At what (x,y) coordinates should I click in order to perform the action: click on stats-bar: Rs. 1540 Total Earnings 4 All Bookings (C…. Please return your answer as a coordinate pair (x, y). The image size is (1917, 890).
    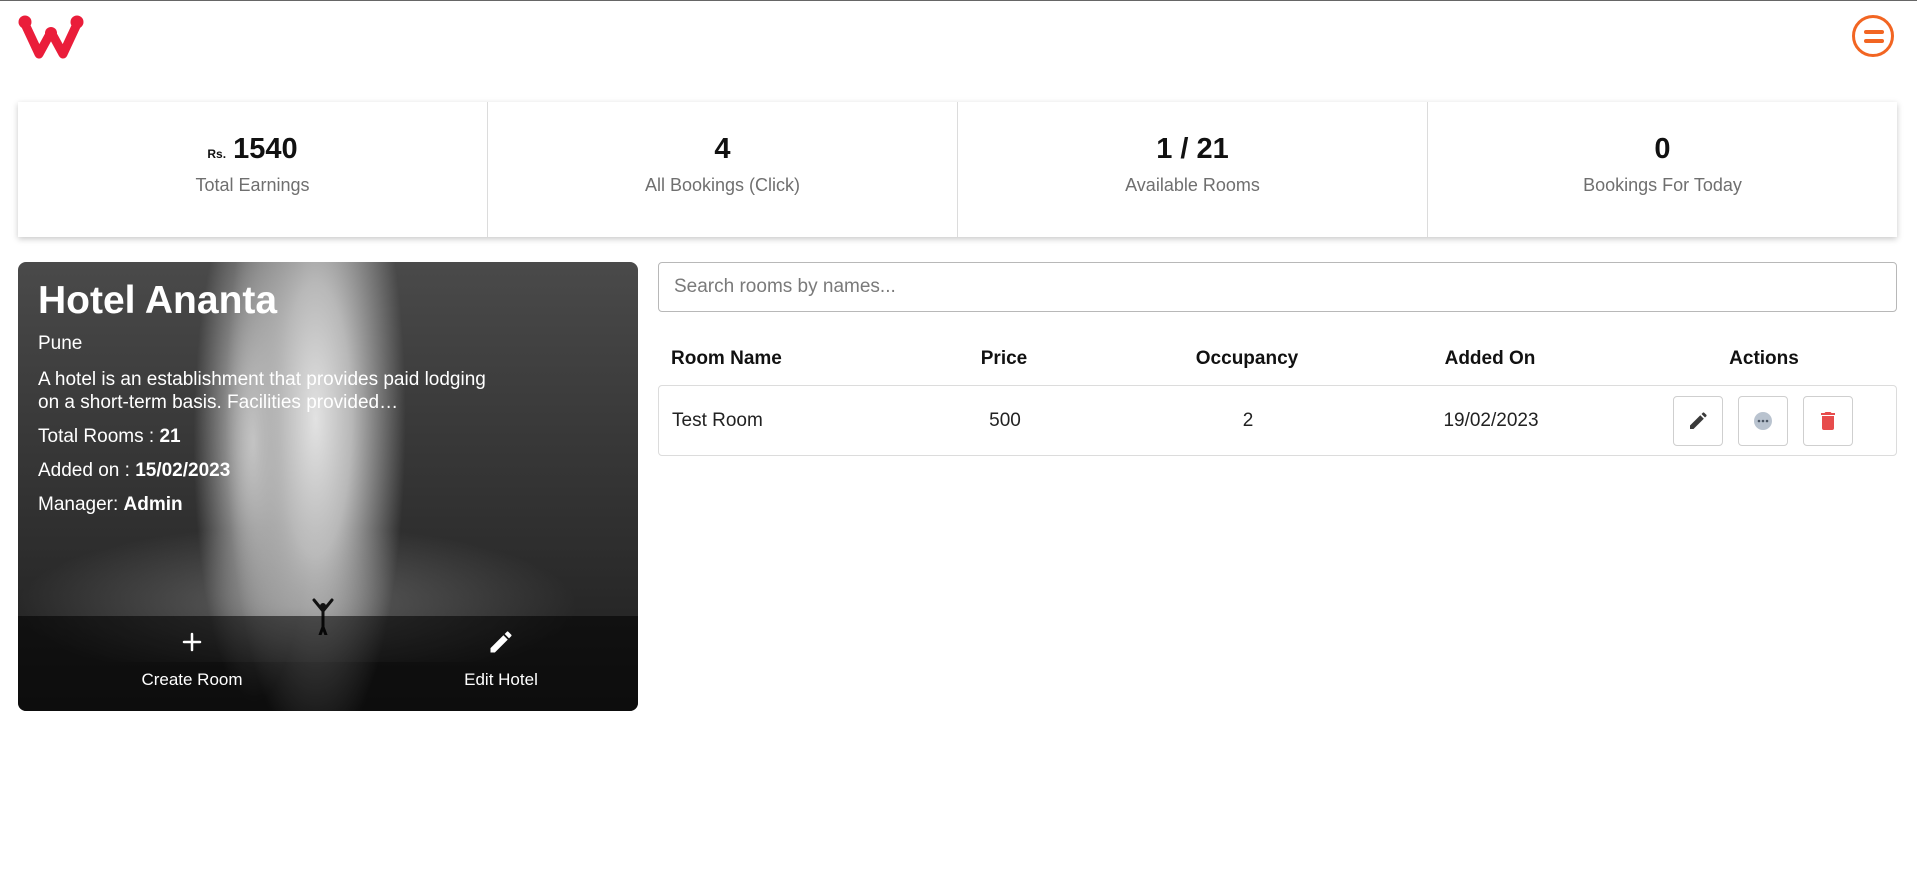
    Looking at the image, I should click on (957, 169).